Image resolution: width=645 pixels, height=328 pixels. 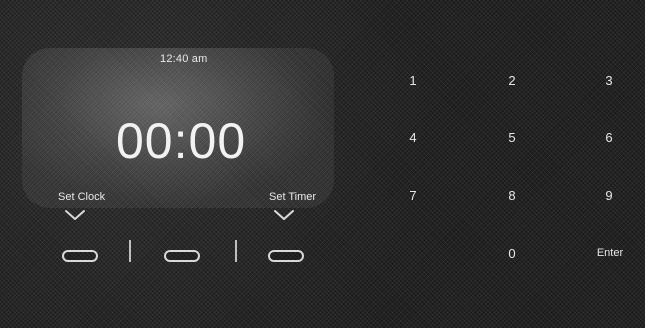 What do you see at coordinates (512, 80) in the screenshot?
I see `key-2: 2` at bounding box center [512, 80].